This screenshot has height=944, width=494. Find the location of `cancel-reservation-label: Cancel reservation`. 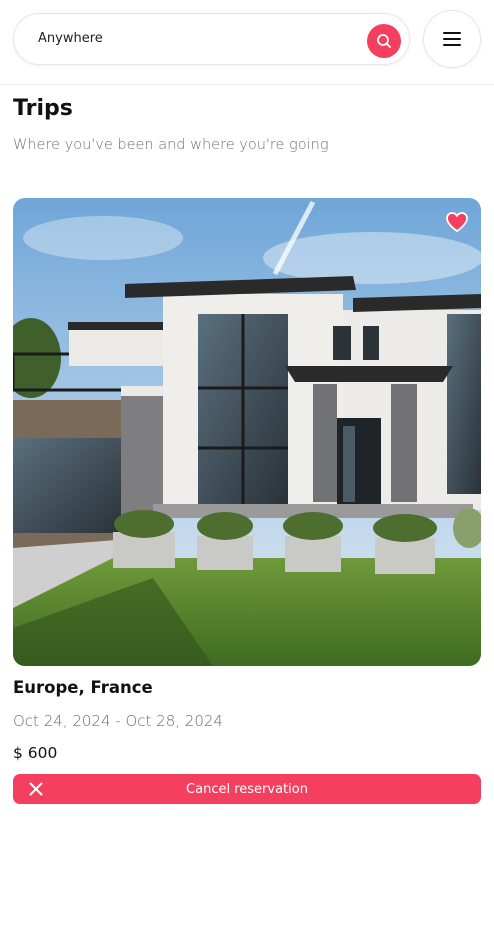

cancel-reservation-label: Cancel reservation is located at coordinates (247, 789).